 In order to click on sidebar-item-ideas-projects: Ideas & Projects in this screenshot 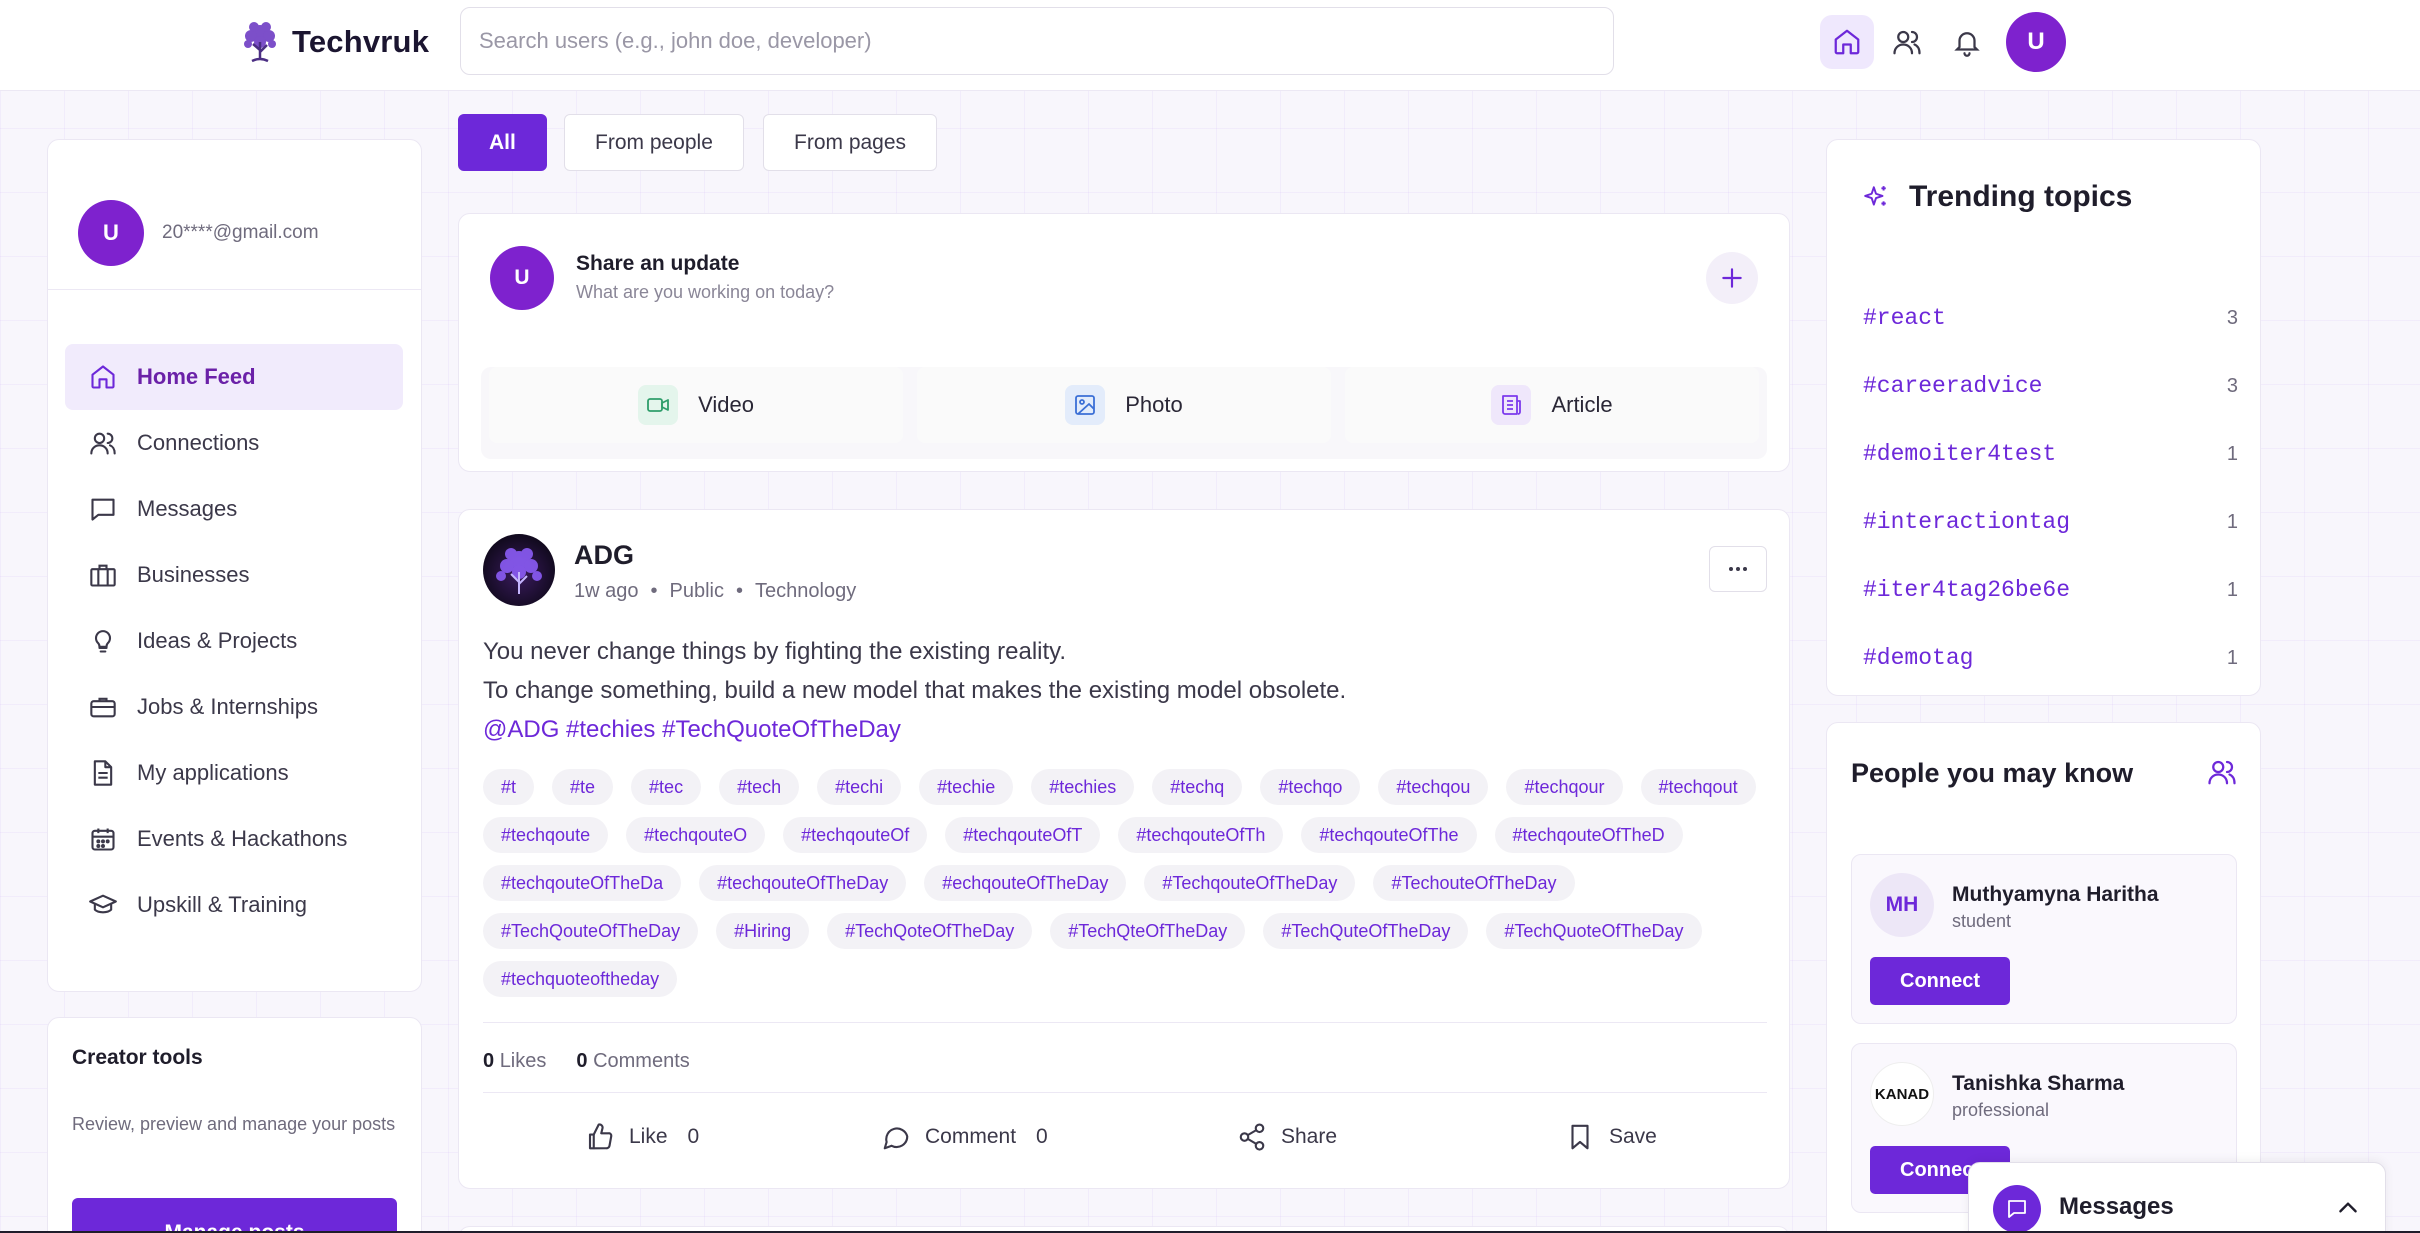, I will do `click(234, 641)`.